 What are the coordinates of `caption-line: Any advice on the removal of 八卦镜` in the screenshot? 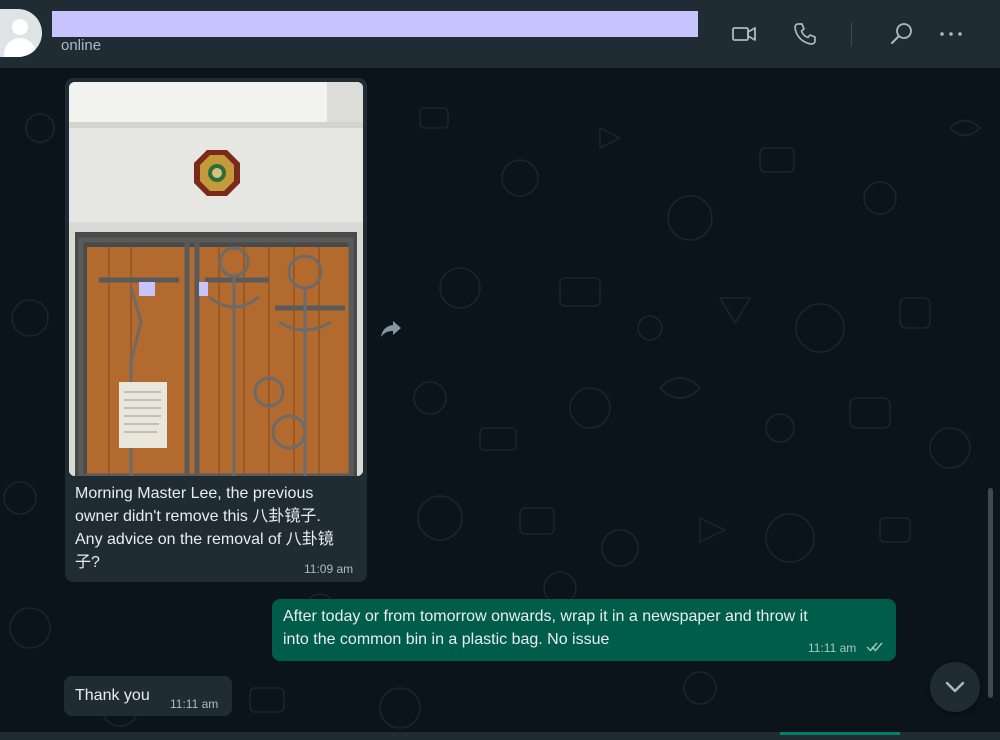 It's located at (204, 539).